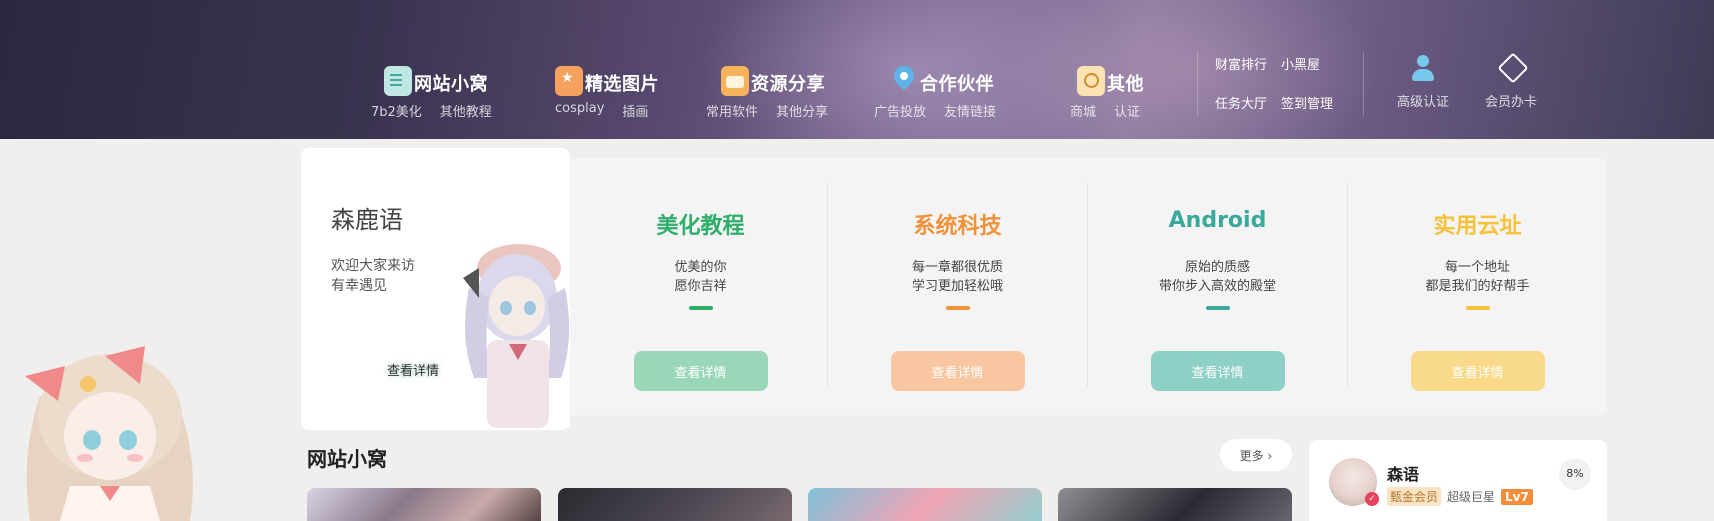  Describe the element at coordinates (1125, 85) in the screenshot. I see `nav-label: 其他` at that location.